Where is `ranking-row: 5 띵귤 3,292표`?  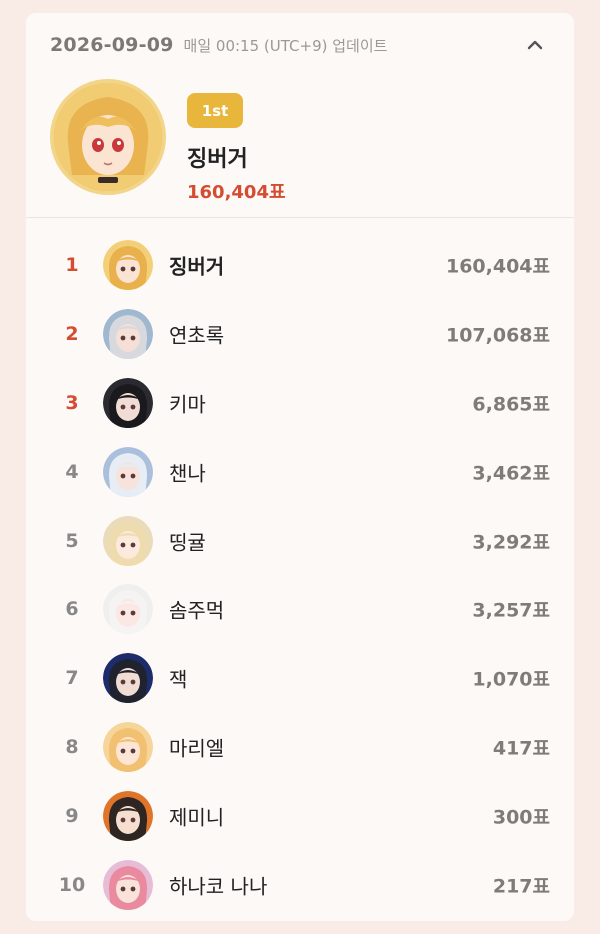
ranking-row: 5 띵귤 3,292표 is located at coordinates (300, 540).